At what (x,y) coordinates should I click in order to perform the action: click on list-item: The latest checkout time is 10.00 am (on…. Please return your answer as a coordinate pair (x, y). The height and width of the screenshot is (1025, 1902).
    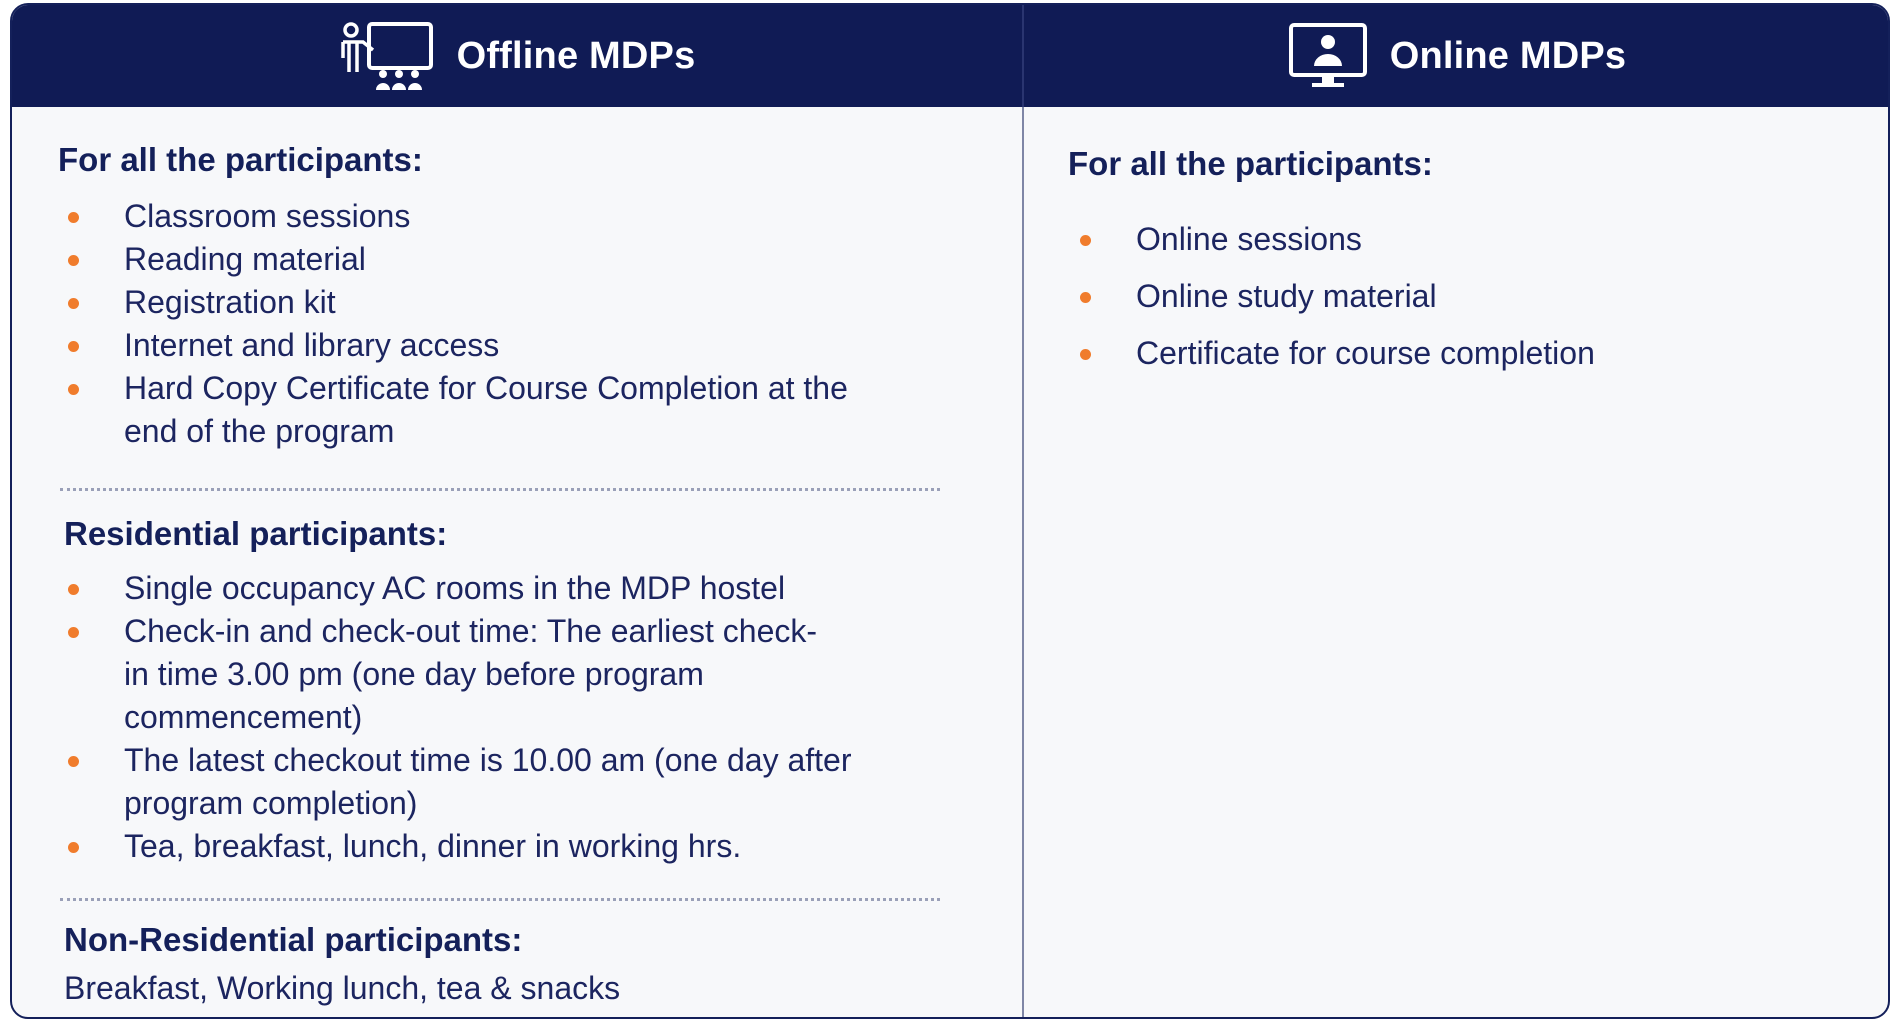
    Looking at the image, I should click on (486, 782).